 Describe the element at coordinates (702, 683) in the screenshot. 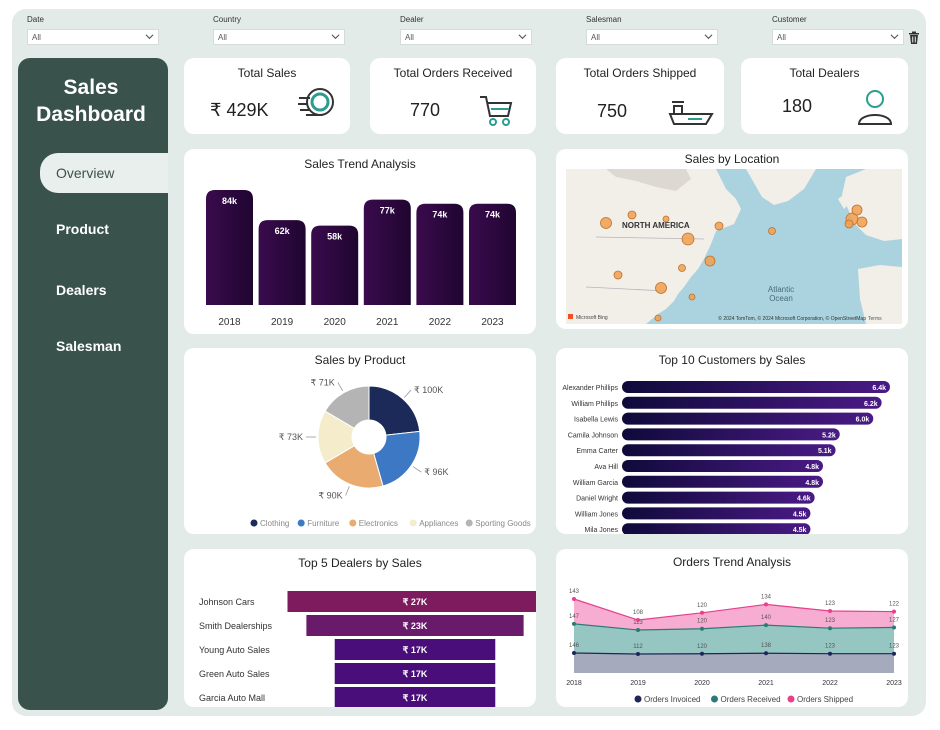

I see `x-tick-label: 2020` at that location.